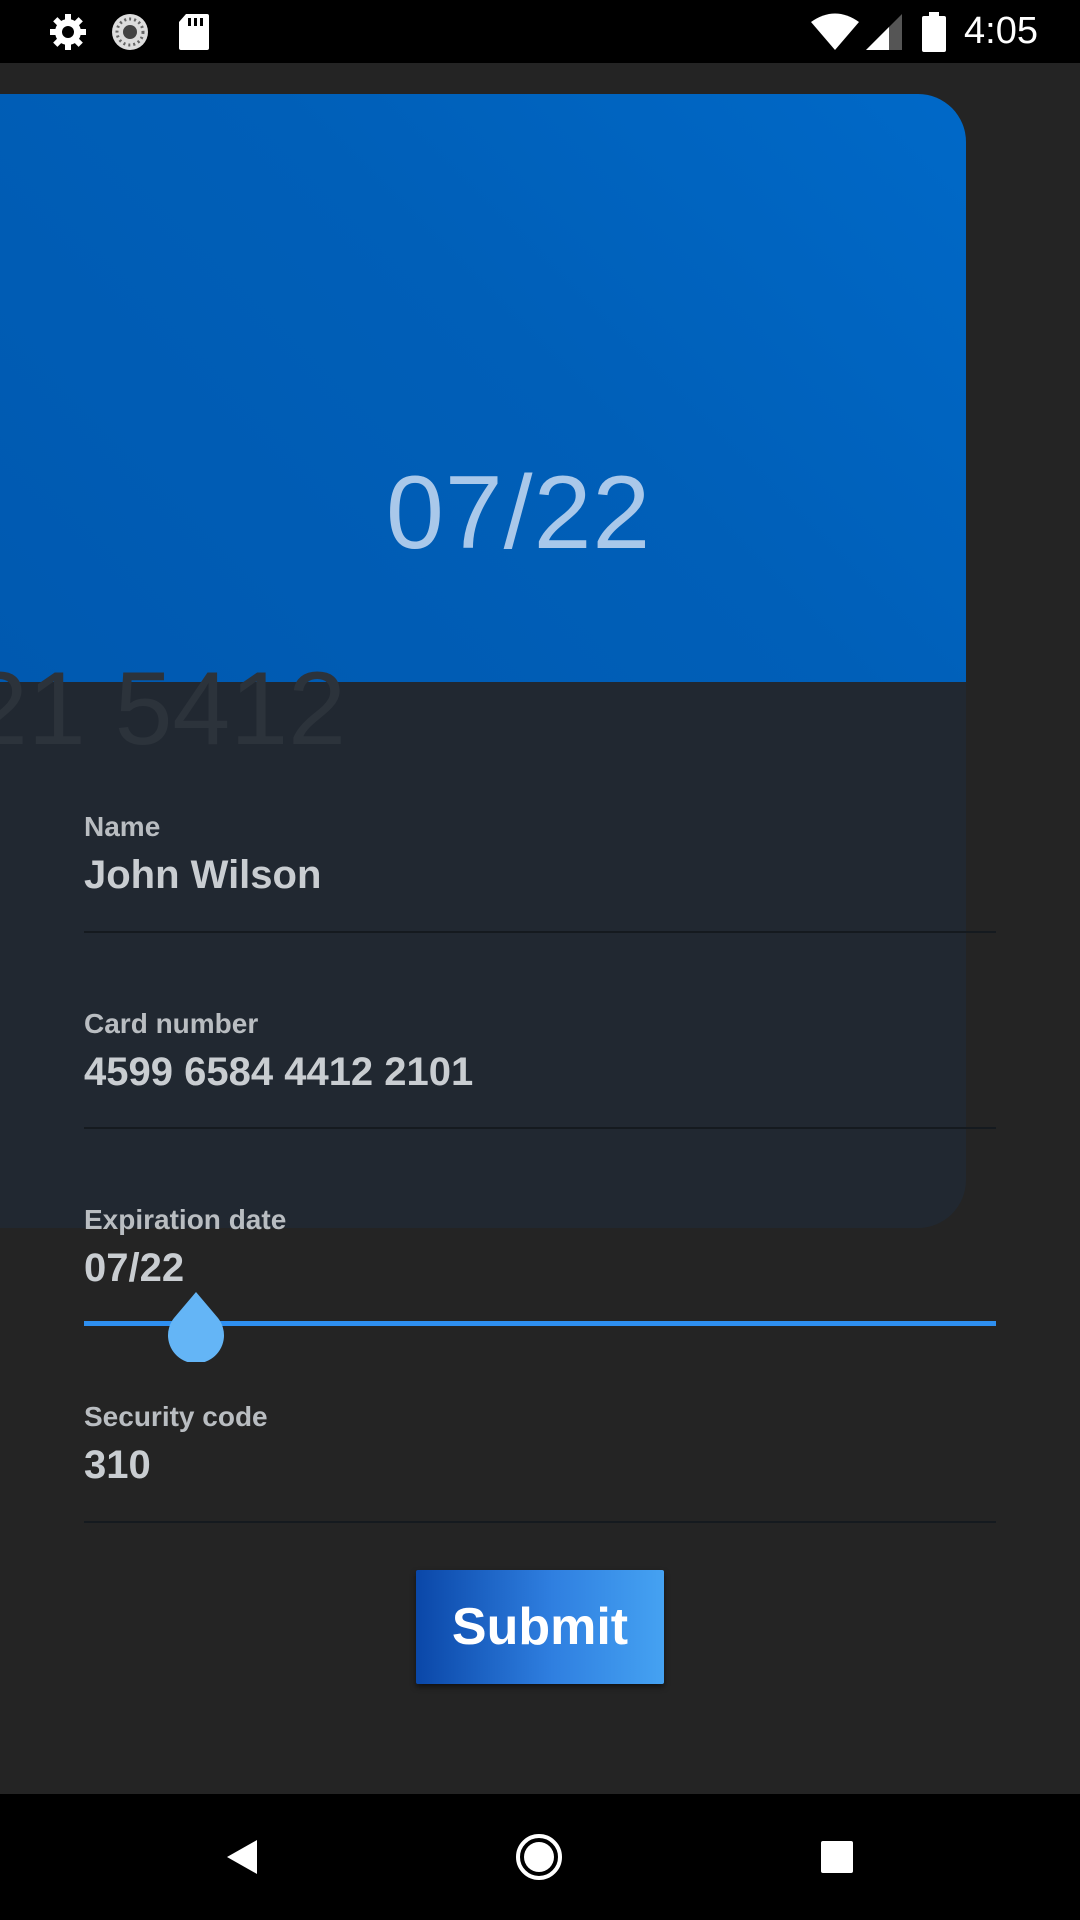 This screenshot has height=1920, width=1080. I want to click on battery-icon, so click(934, 31).